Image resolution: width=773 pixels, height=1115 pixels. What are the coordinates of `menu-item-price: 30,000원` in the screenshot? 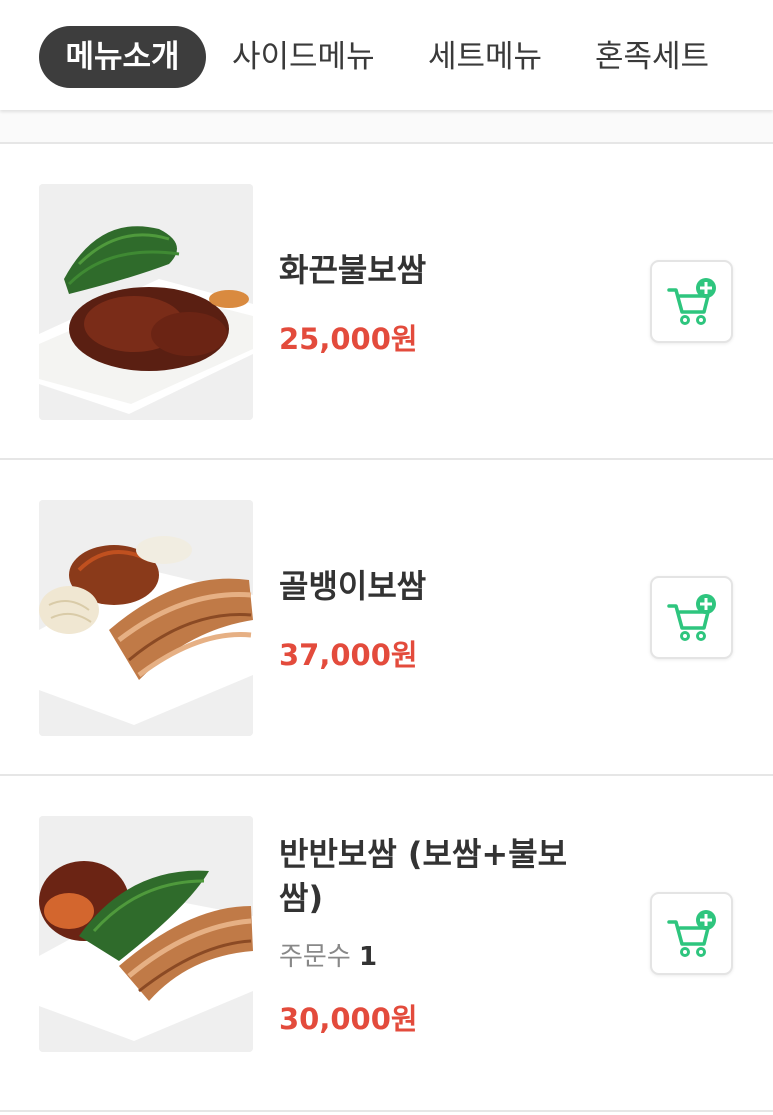 It's located at (348, 1019).